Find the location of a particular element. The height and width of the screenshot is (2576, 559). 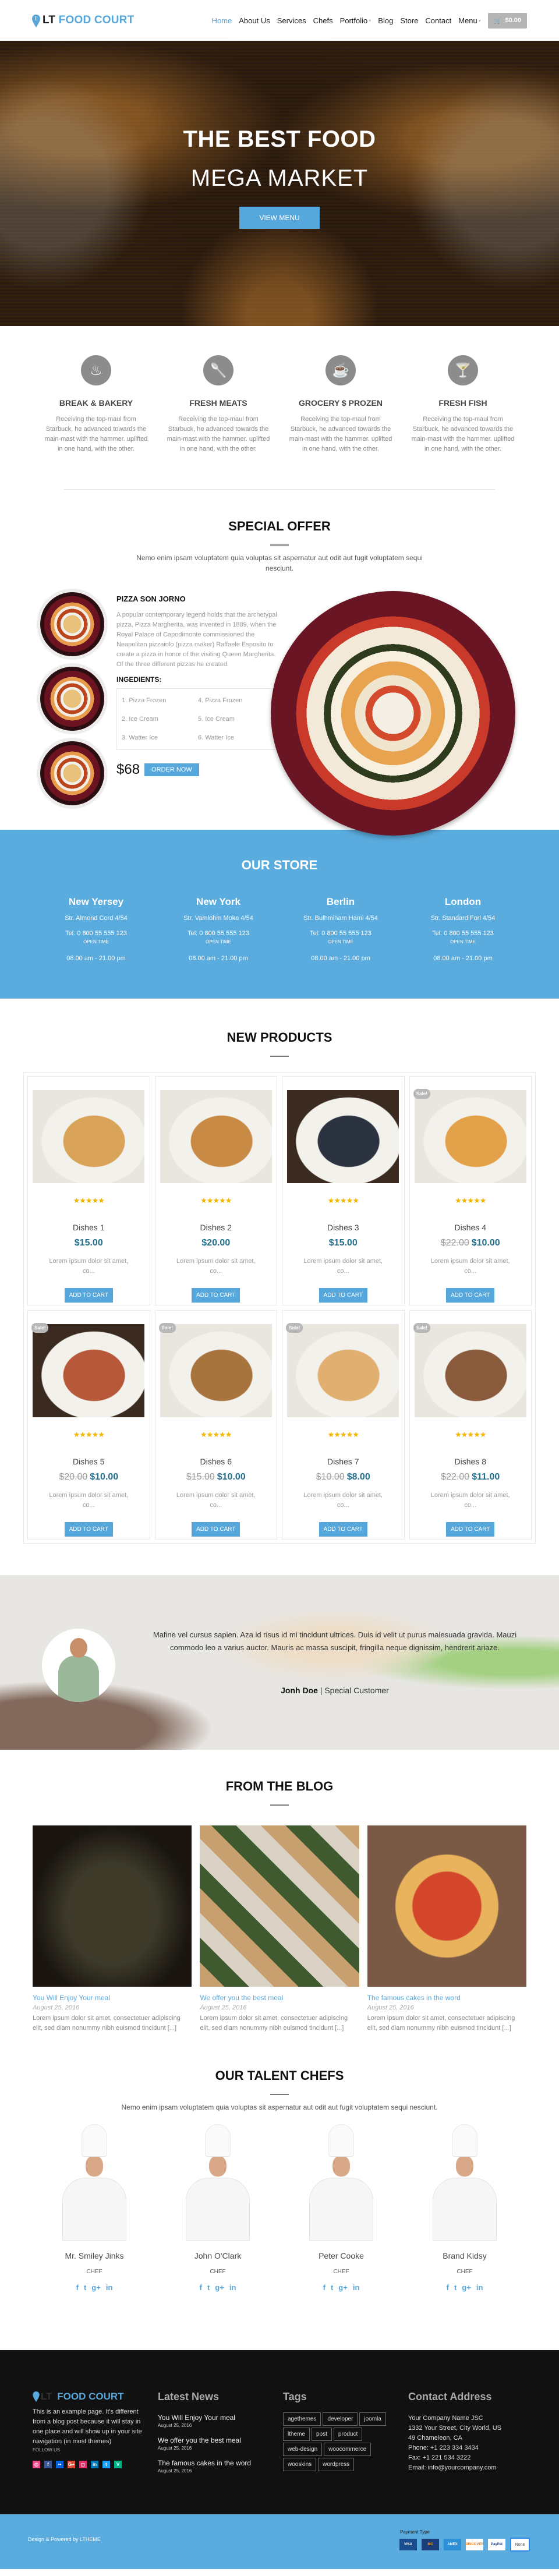

flickr-icon: •• is located at coordinates (59, 2465).